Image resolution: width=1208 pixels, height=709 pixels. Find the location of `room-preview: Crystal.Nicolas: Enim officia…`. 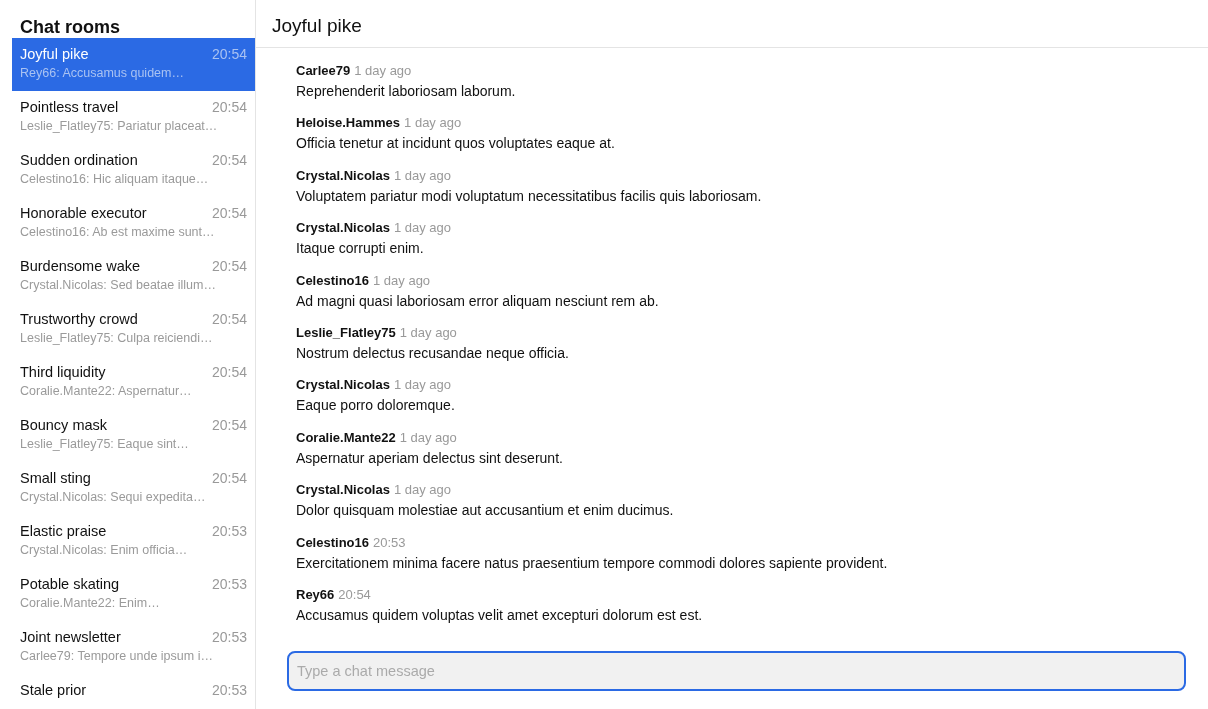

room-preview: Crystal.Nicolas: Enim officia… is located at coordinates (104, 550).